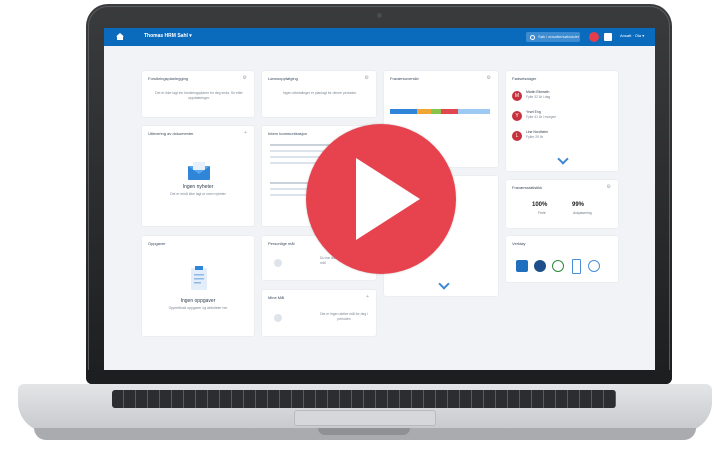 The width and height of the screenshot is (728, 458). I want to click on card-title: Fraværsoversikt, so click(404, 78).